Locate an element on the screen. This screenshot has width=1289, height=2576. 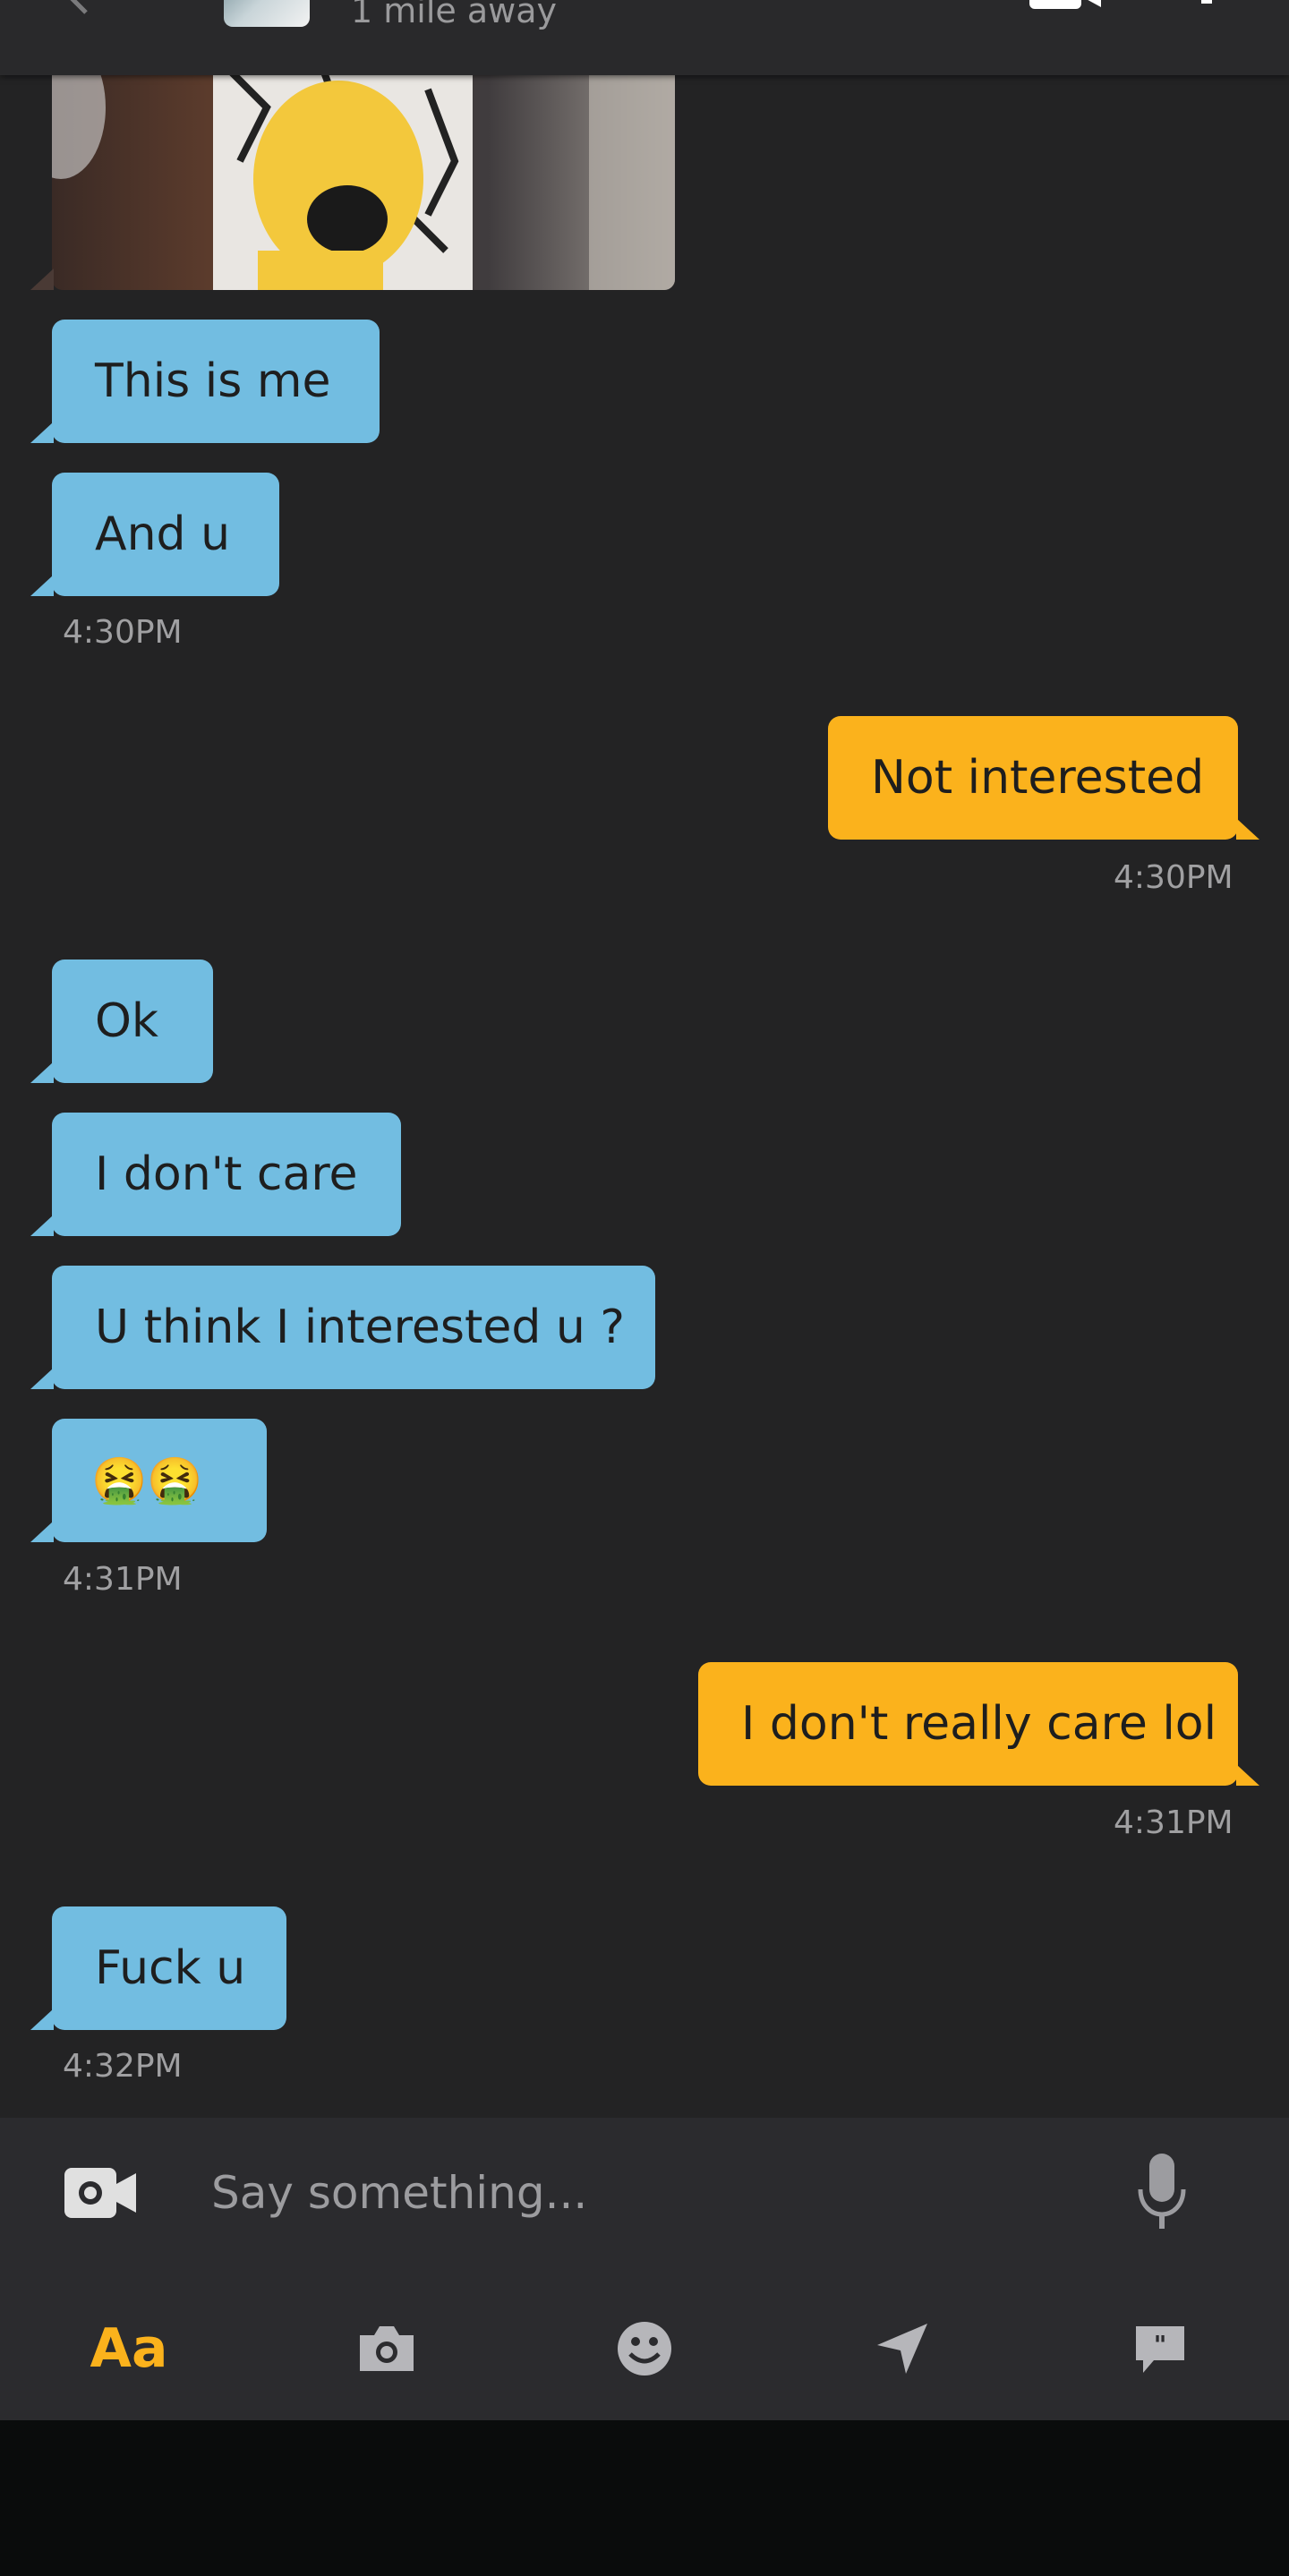
photo-message is located at coordinates (364, 172).